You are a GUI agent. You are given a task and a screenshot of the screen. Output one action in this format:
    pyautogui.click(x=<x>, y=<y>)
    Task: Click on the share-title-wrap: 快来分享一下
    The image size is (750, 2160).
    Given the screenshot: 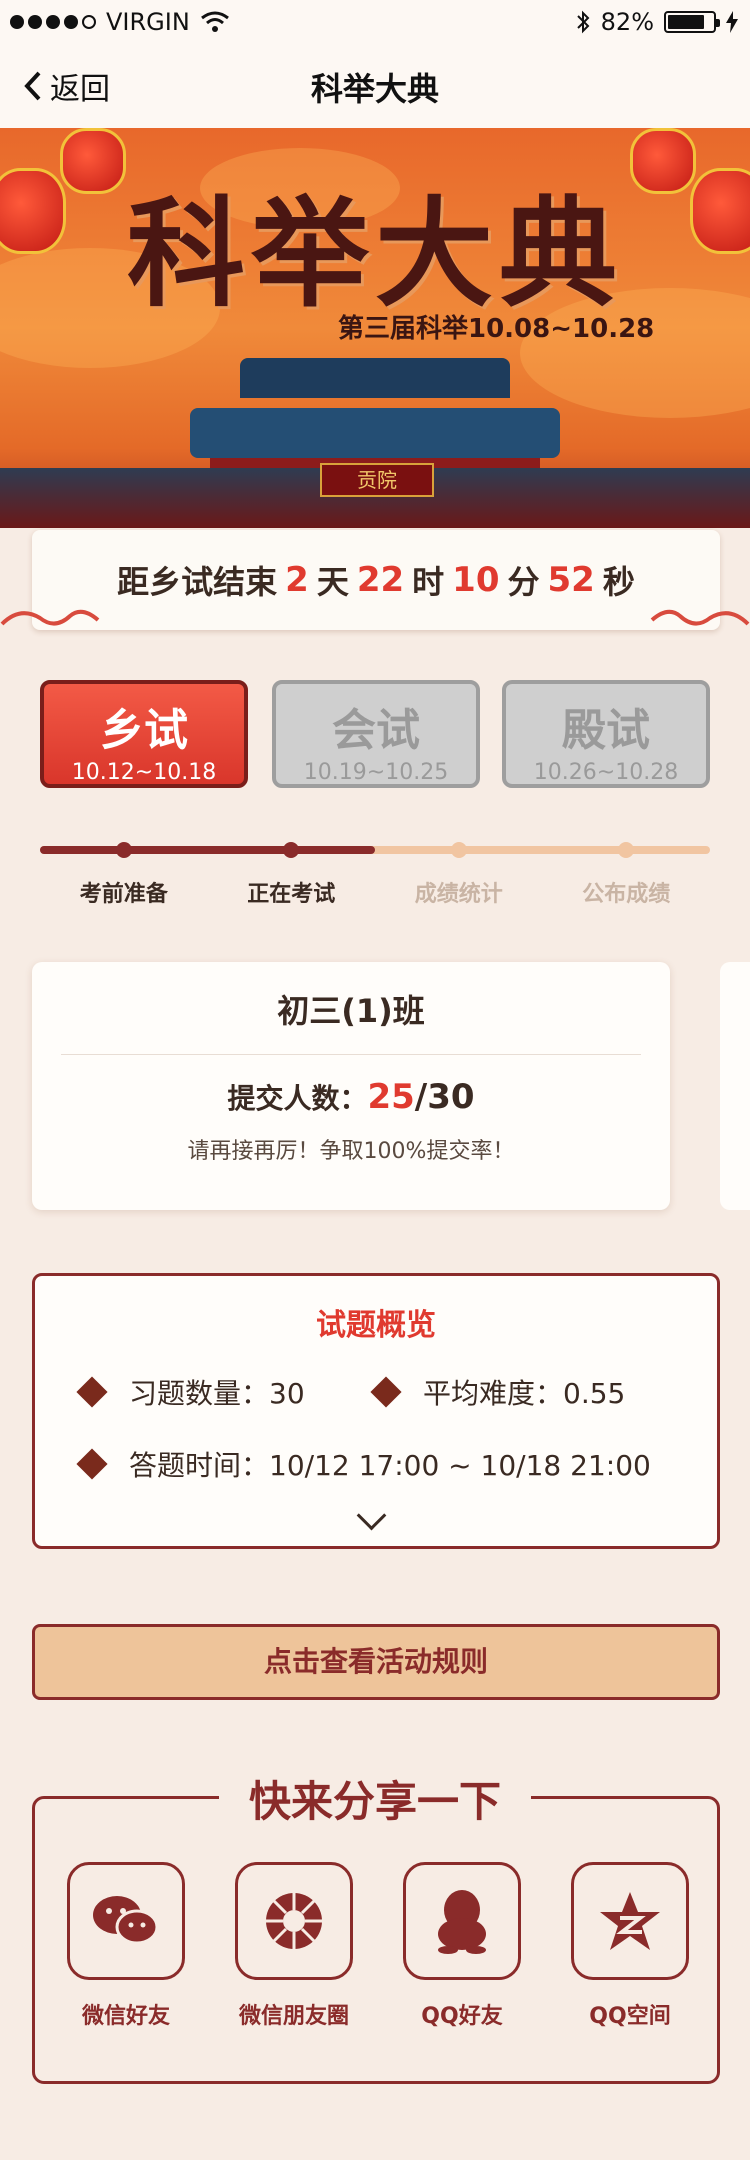 What is the action you would take?
    pyautogui.click(x=375, y=1798)
    